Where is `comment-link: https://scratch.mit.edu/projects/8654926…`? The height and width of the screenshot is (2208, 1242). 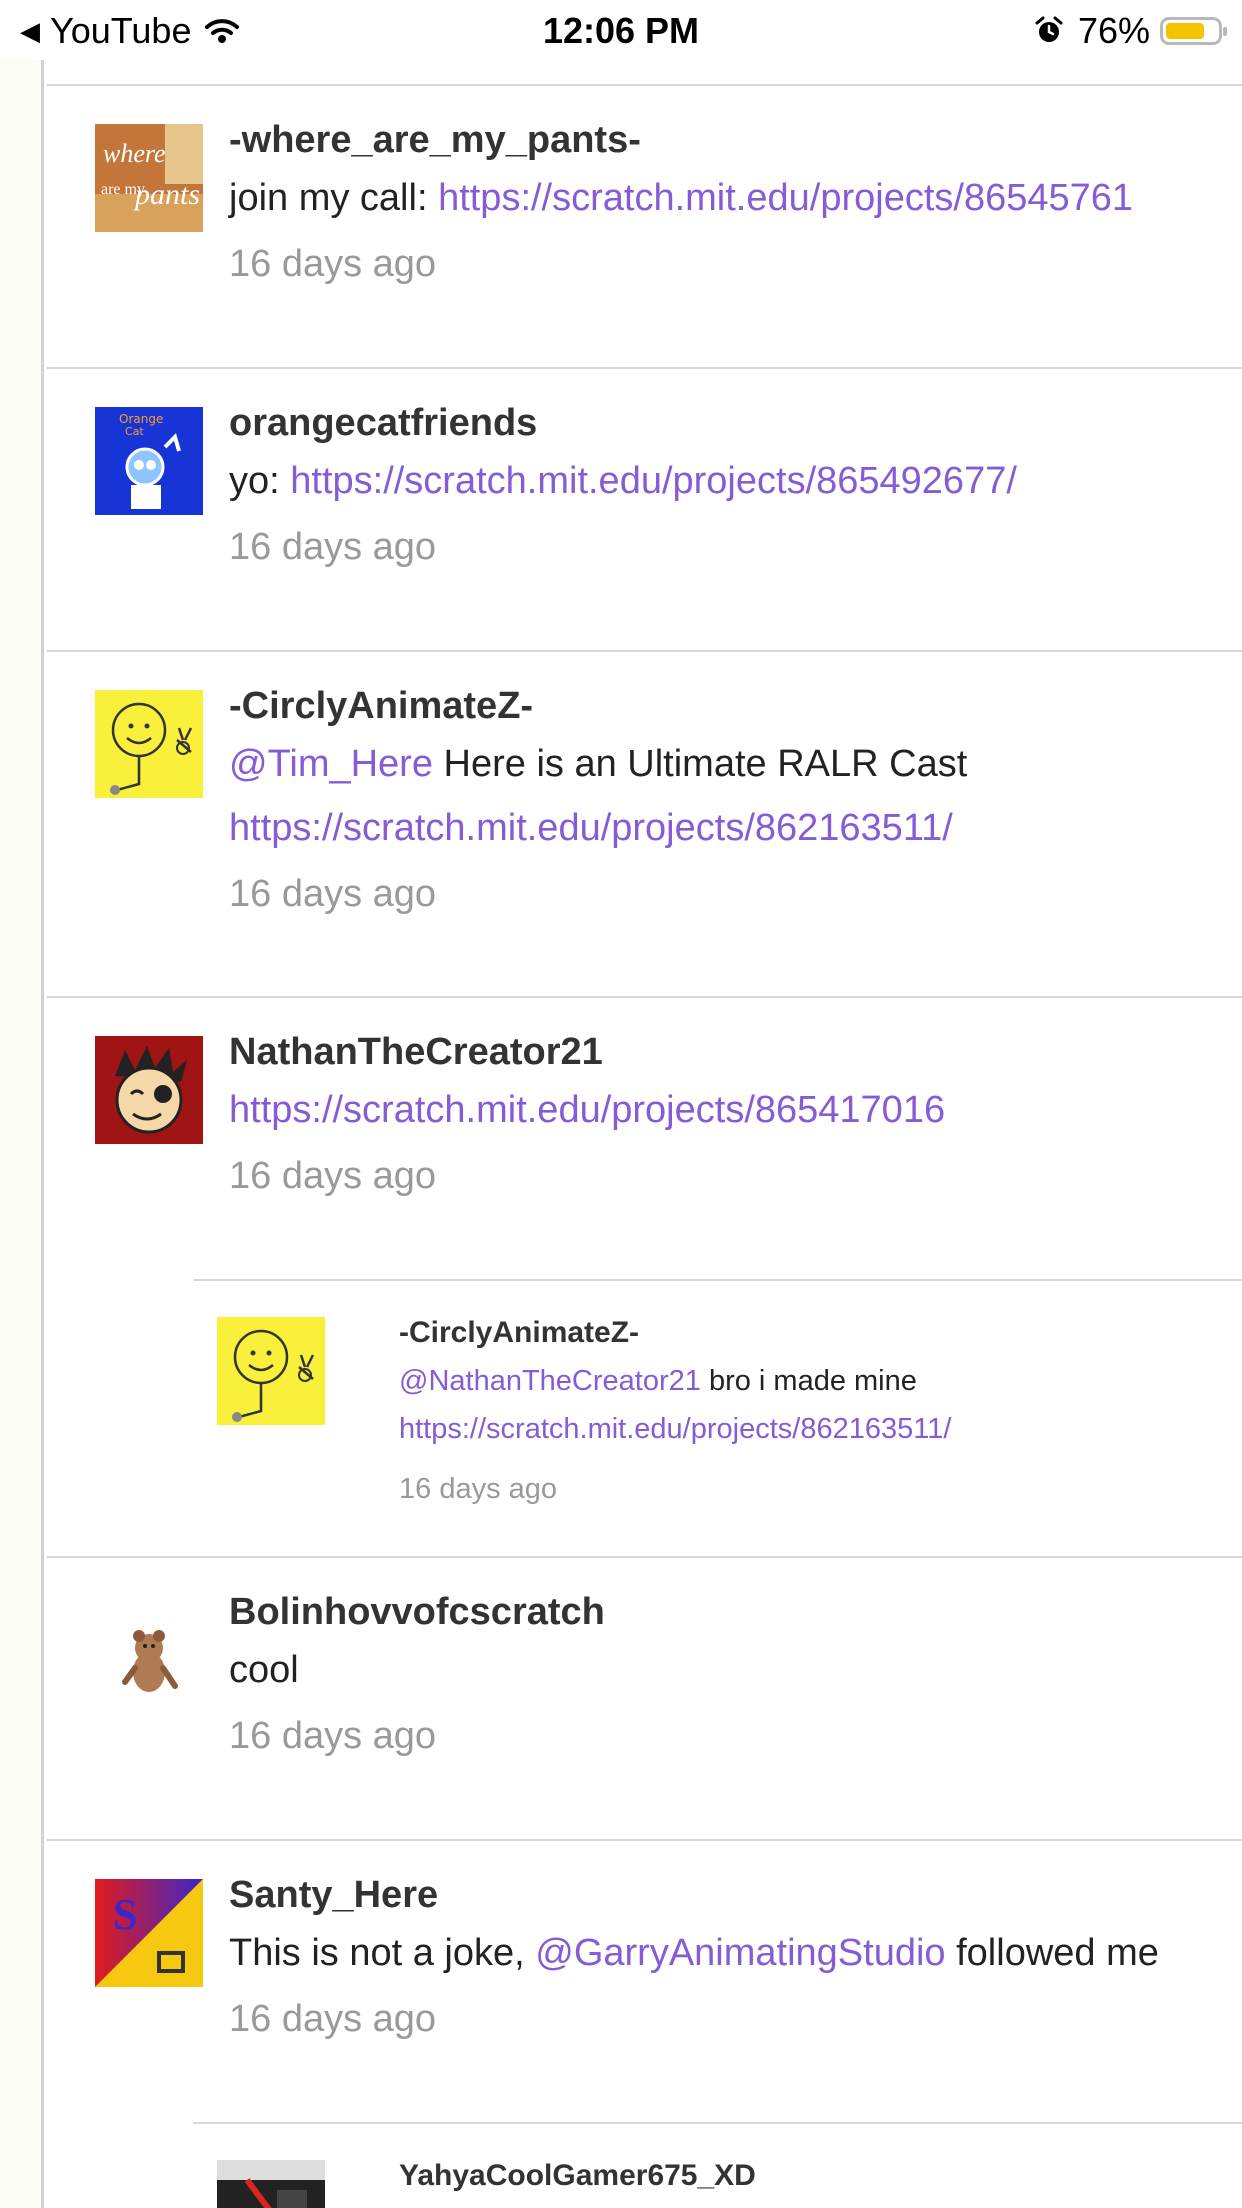
comment-link: https://scratch.mit.edu/projects/8654926… is located at coordinates (653, 481).